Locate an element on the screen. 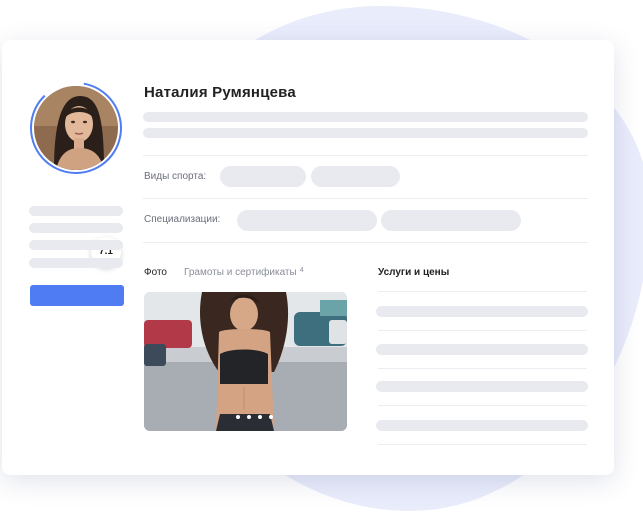  tab-photo: Фото is located at coordinates (155, 272).